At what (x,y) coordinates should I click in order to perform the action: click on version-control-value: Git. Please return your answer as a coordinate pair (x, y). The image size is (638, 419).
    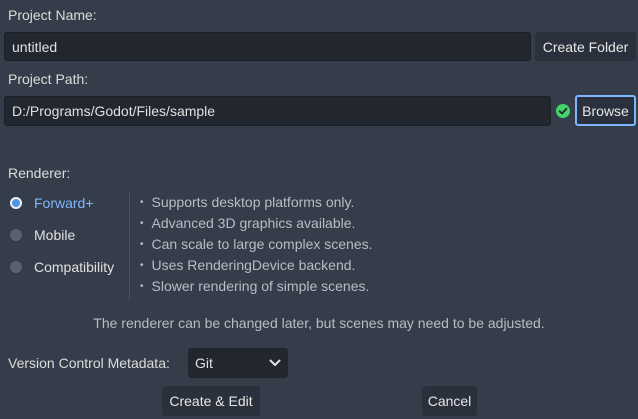
    Looking at the image, I should click on (204, 363).